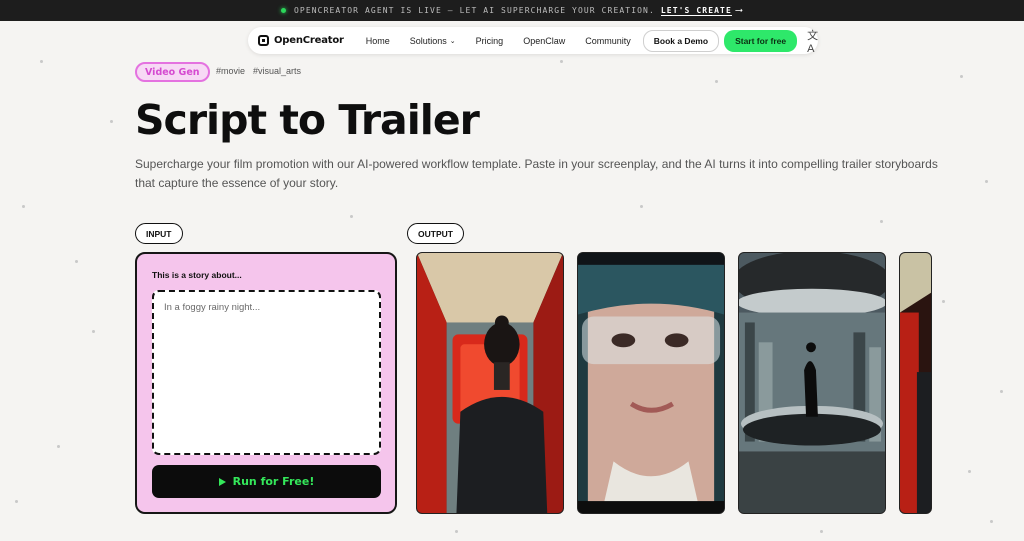  I want to click on chevron-down-icon: ⌄, so click(452, 41).